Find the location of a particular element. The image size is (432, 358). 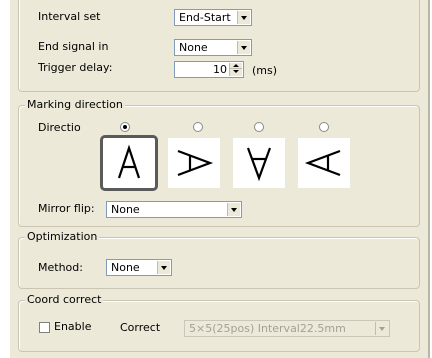

interval-set-value: End-Start is located at coordinates (205, 17).